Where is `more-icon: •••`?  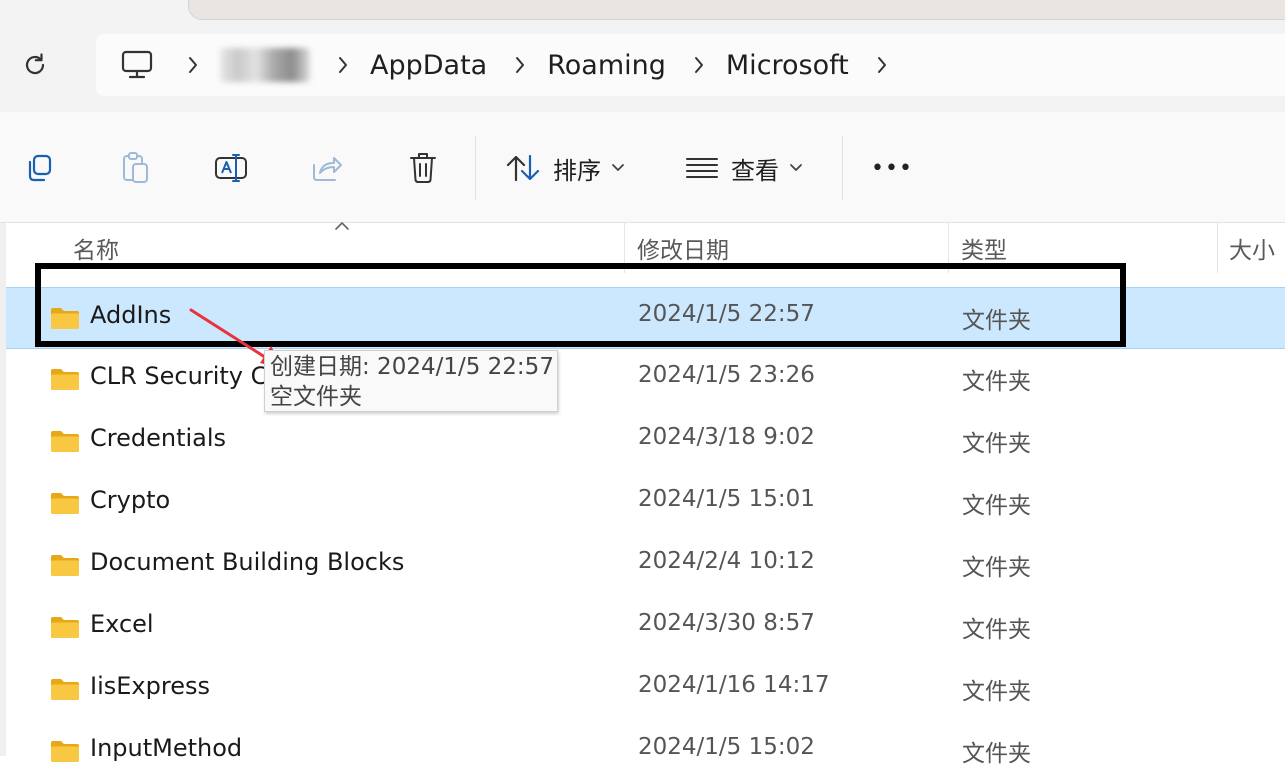
more-icon: ••• is located at coordinates (892, 168).